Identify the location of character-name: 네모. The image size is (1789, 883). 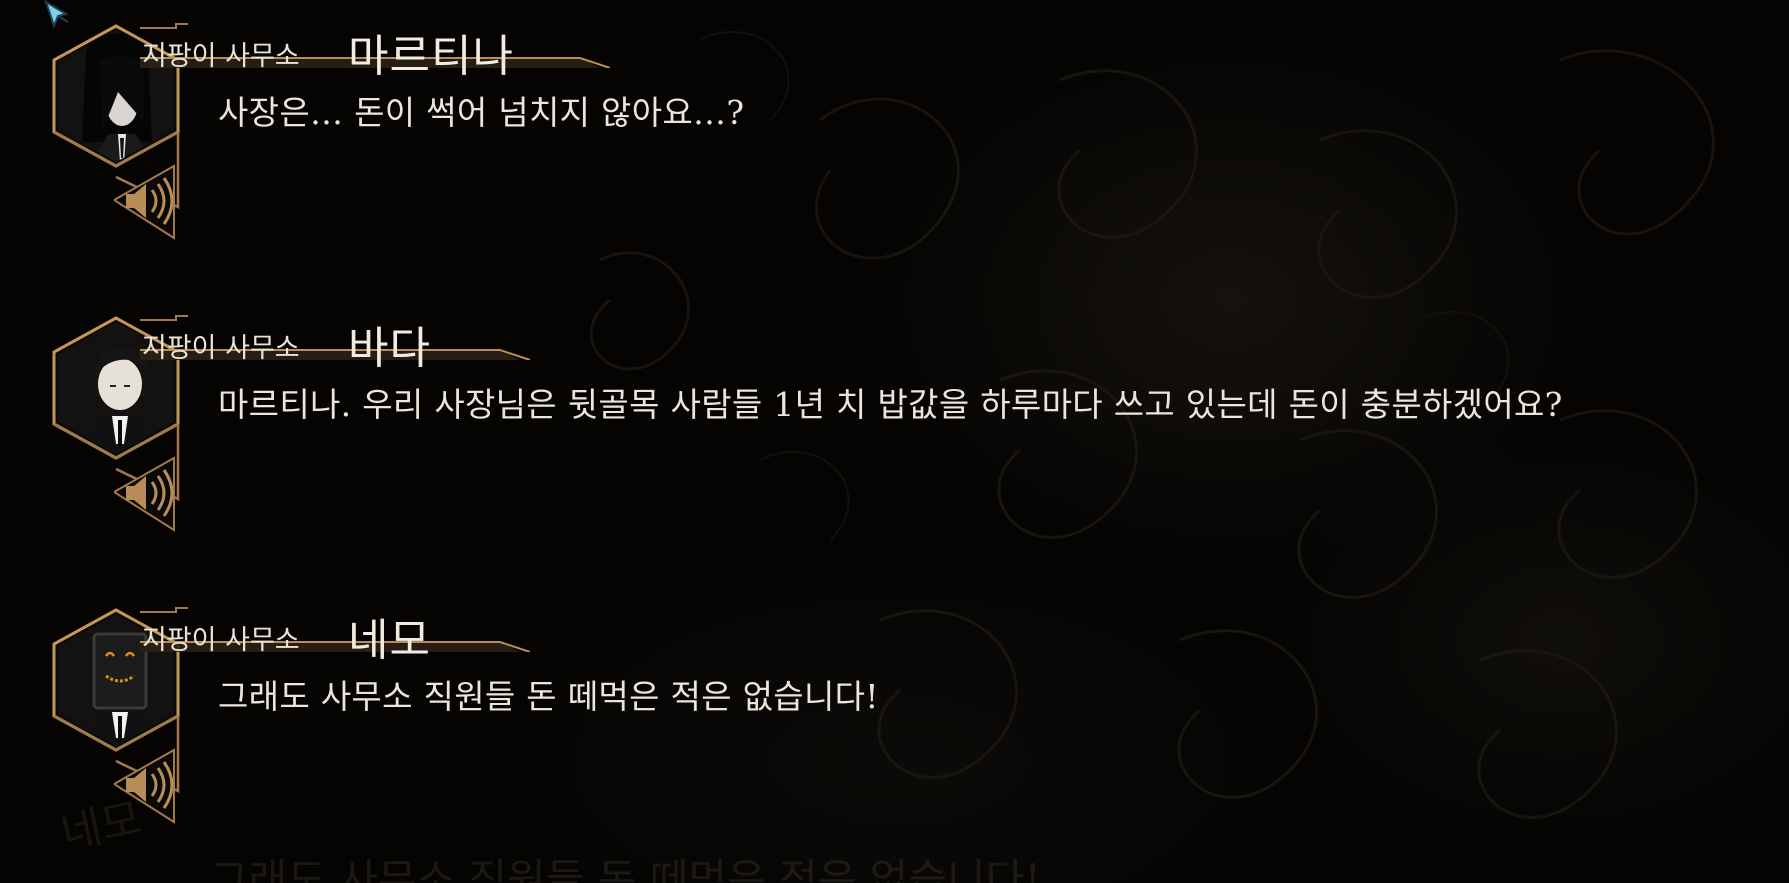
(389, 640).